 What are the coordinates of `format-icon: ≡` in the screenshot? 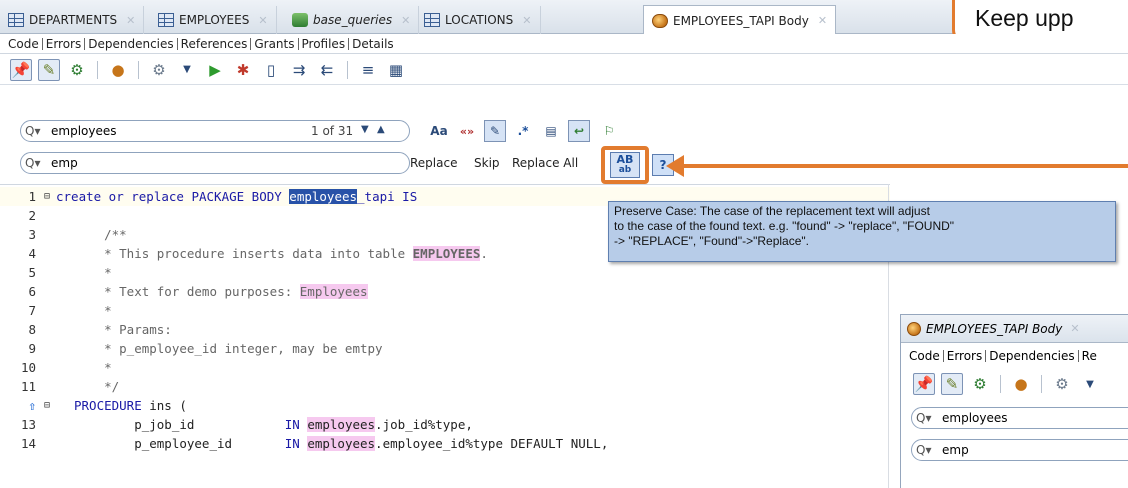 It's located at (368, 70).